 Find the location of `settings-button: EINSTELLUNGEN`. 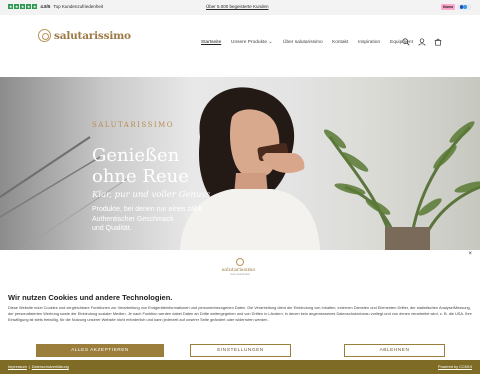

settings-button: EINSTELLUNGEN is located at coordinates (240, 350).